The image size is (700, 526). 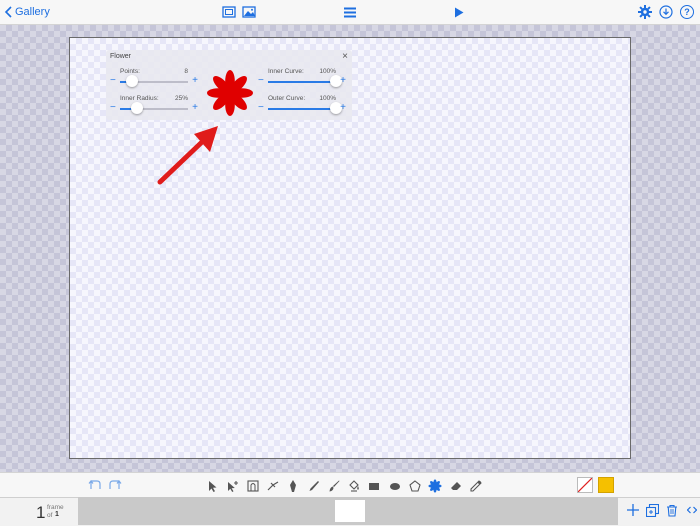 I want to click on help-button: ?, so click(x=687, y=12).